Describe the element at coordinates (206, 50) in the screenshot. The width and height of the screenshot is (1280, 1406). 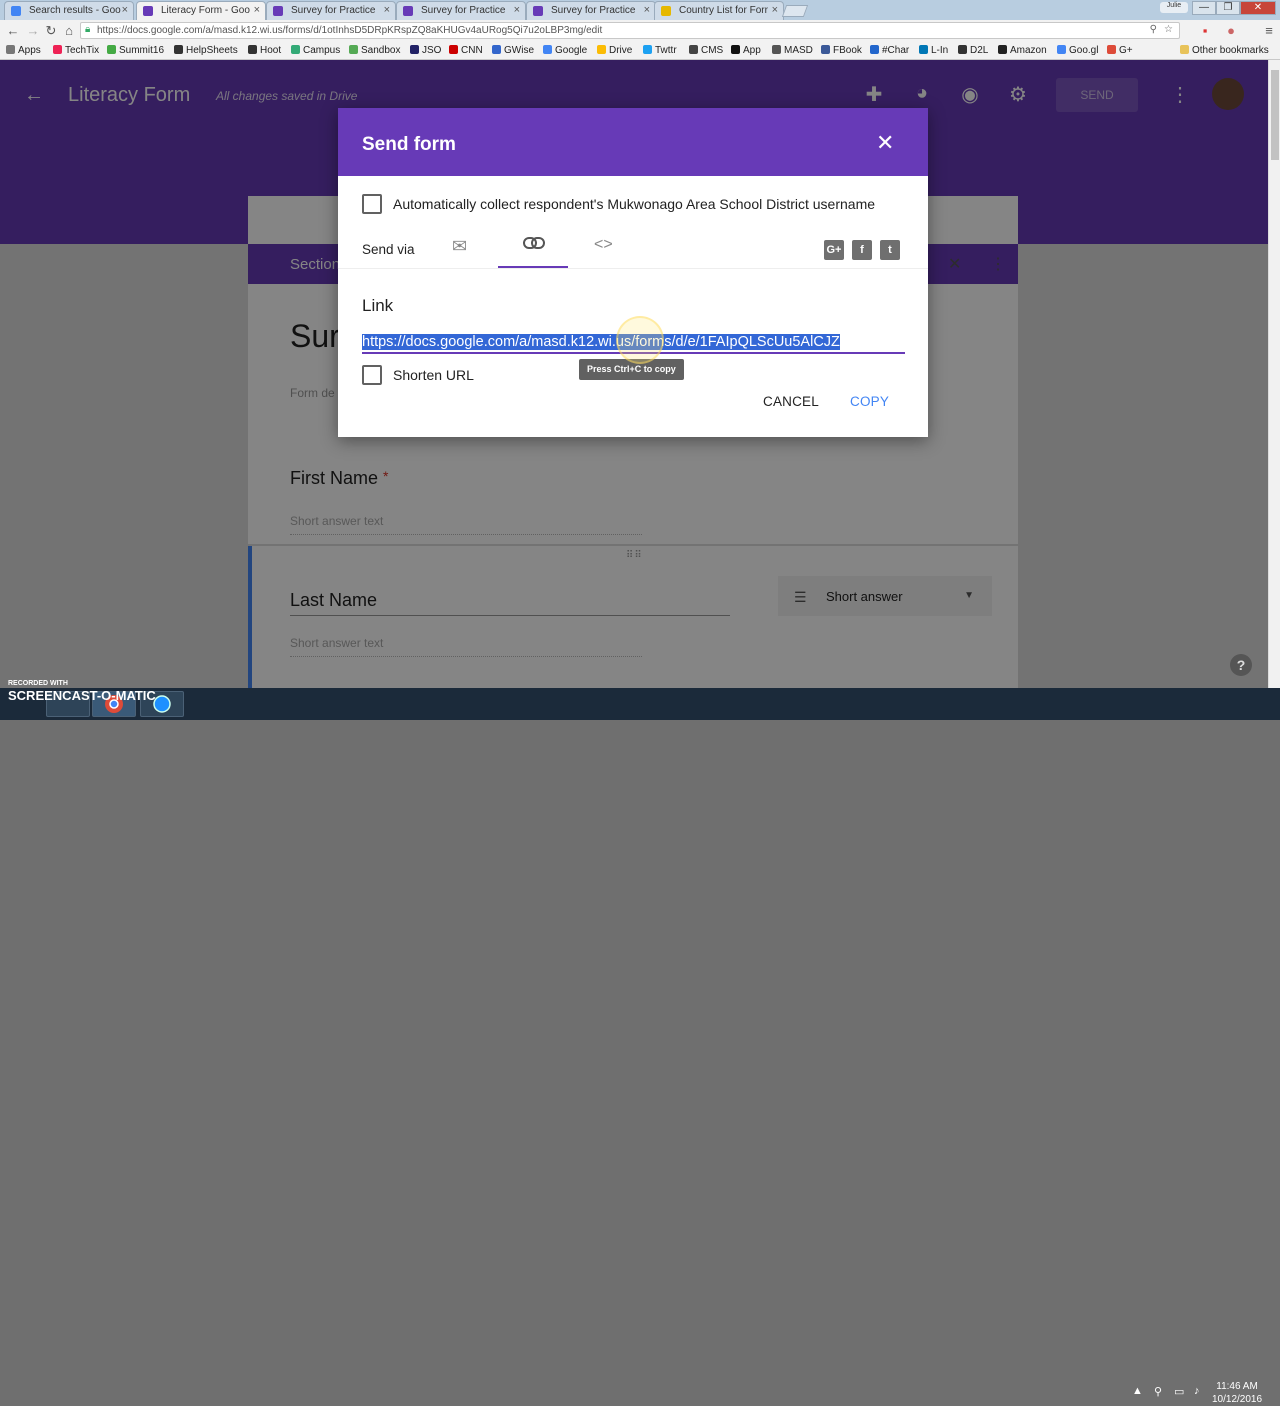
I see `bookmark-item: HelpSheets` at that location.